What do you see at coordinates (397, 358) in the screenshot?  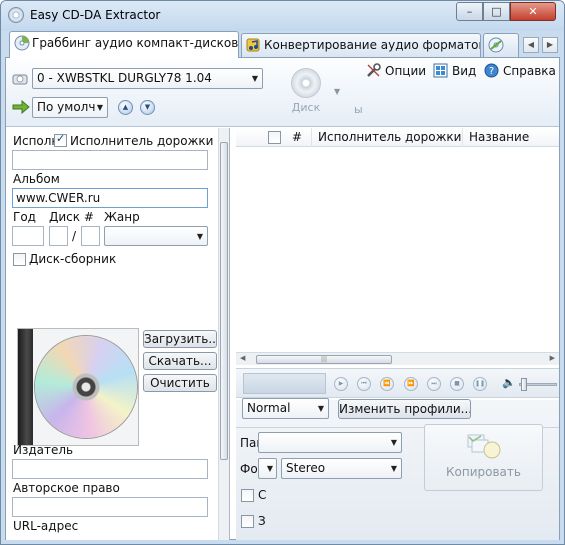 I see `track-list-hscrollbar: ◀ ||| ▶` at bounding box center [397, 358].